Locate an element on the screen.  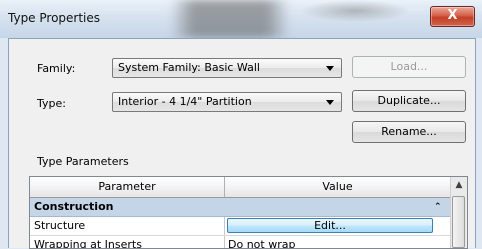
grid-header: Parameter Value is located at coordinates (240, 187).